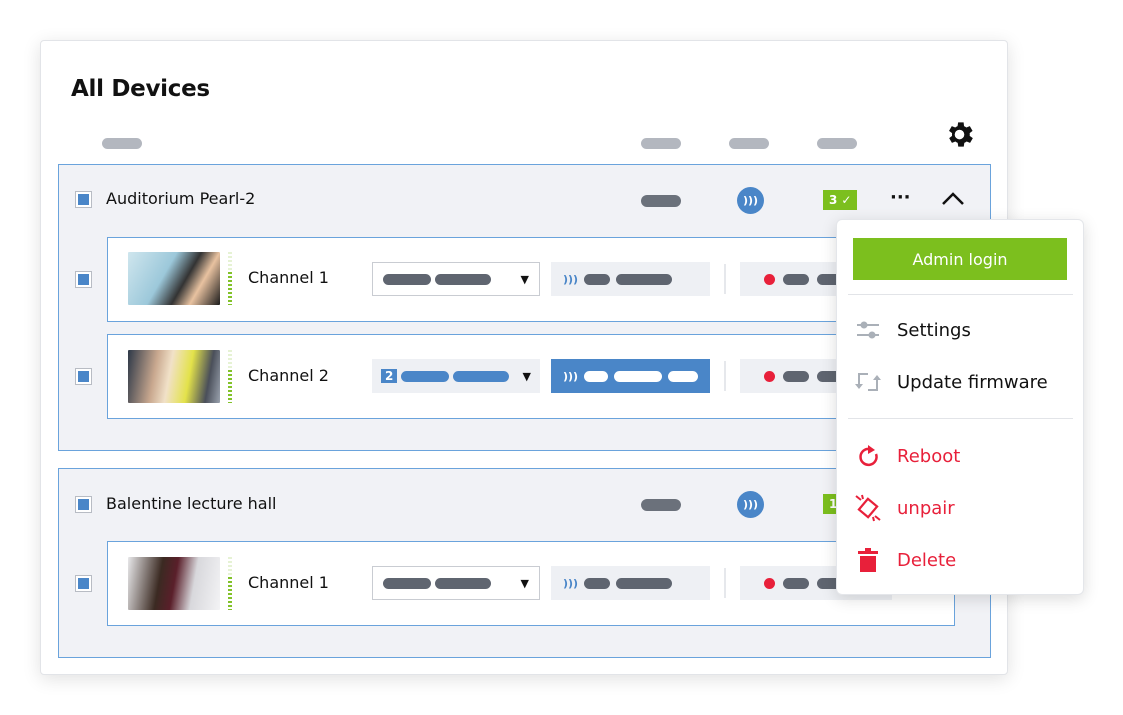 This screenshot has width=1123, height=715. I want to click on badge-count: 3, so click(833, 200).